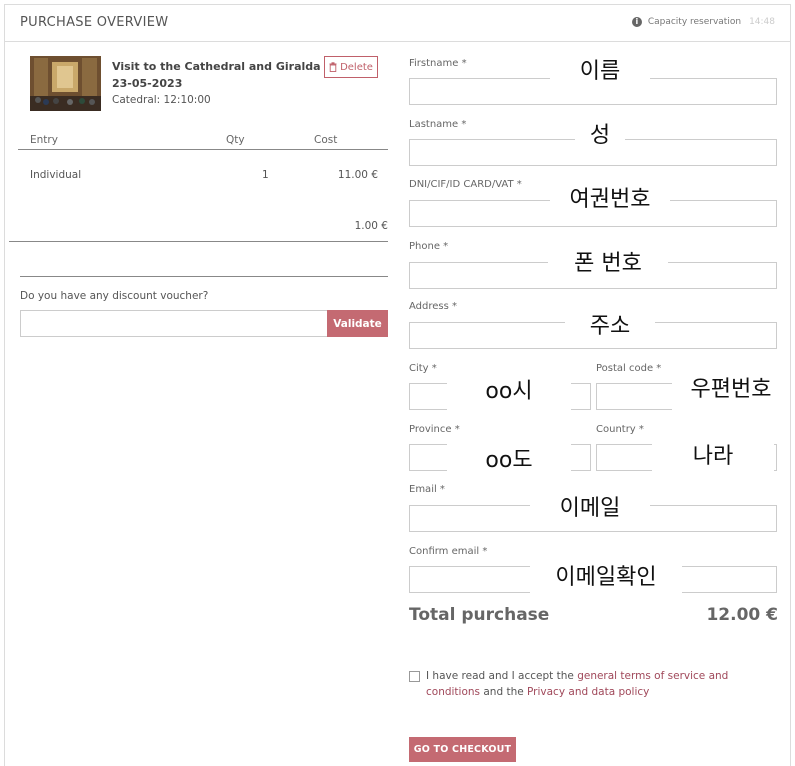  I want to click on capacity-reservation: i Capacity reservation 14:48, so click(703, 22).